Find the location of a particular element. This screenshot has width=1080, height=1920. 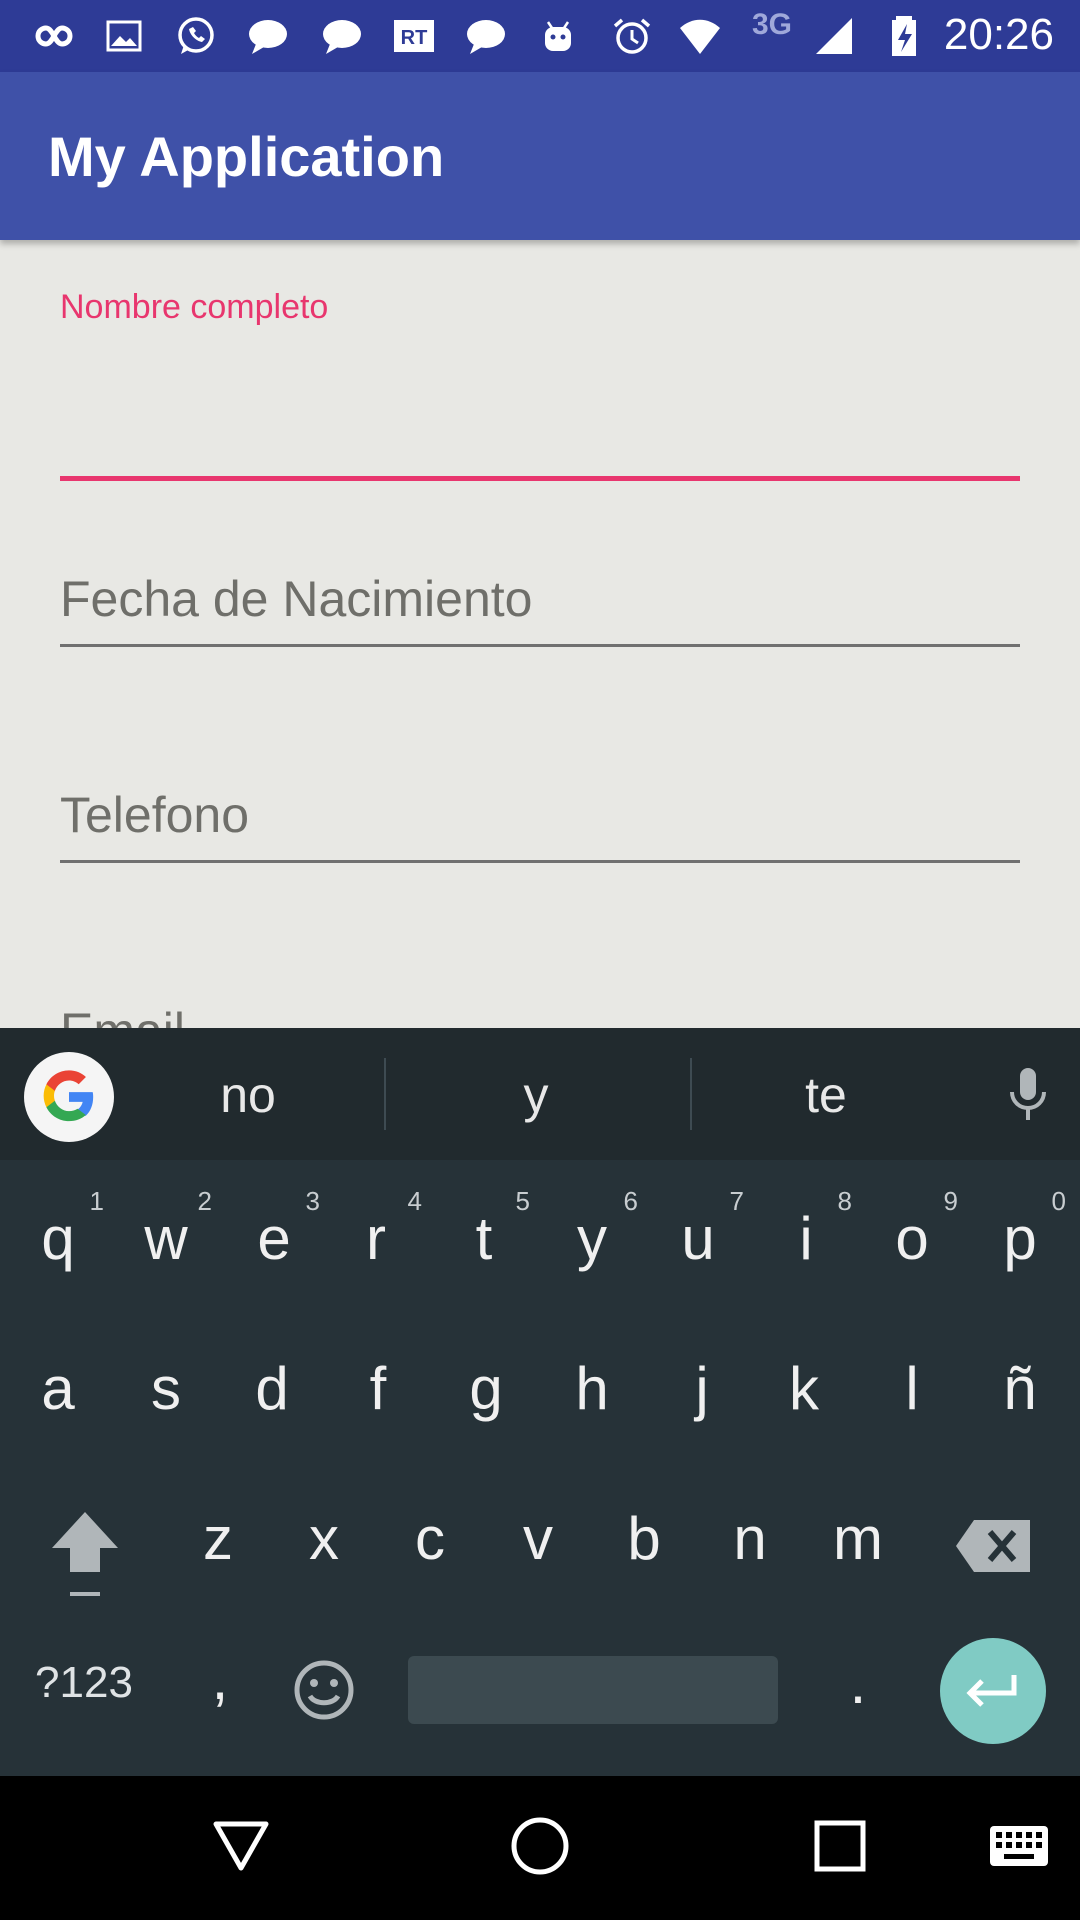

key-label: i is located at coordinates (806, 1238).